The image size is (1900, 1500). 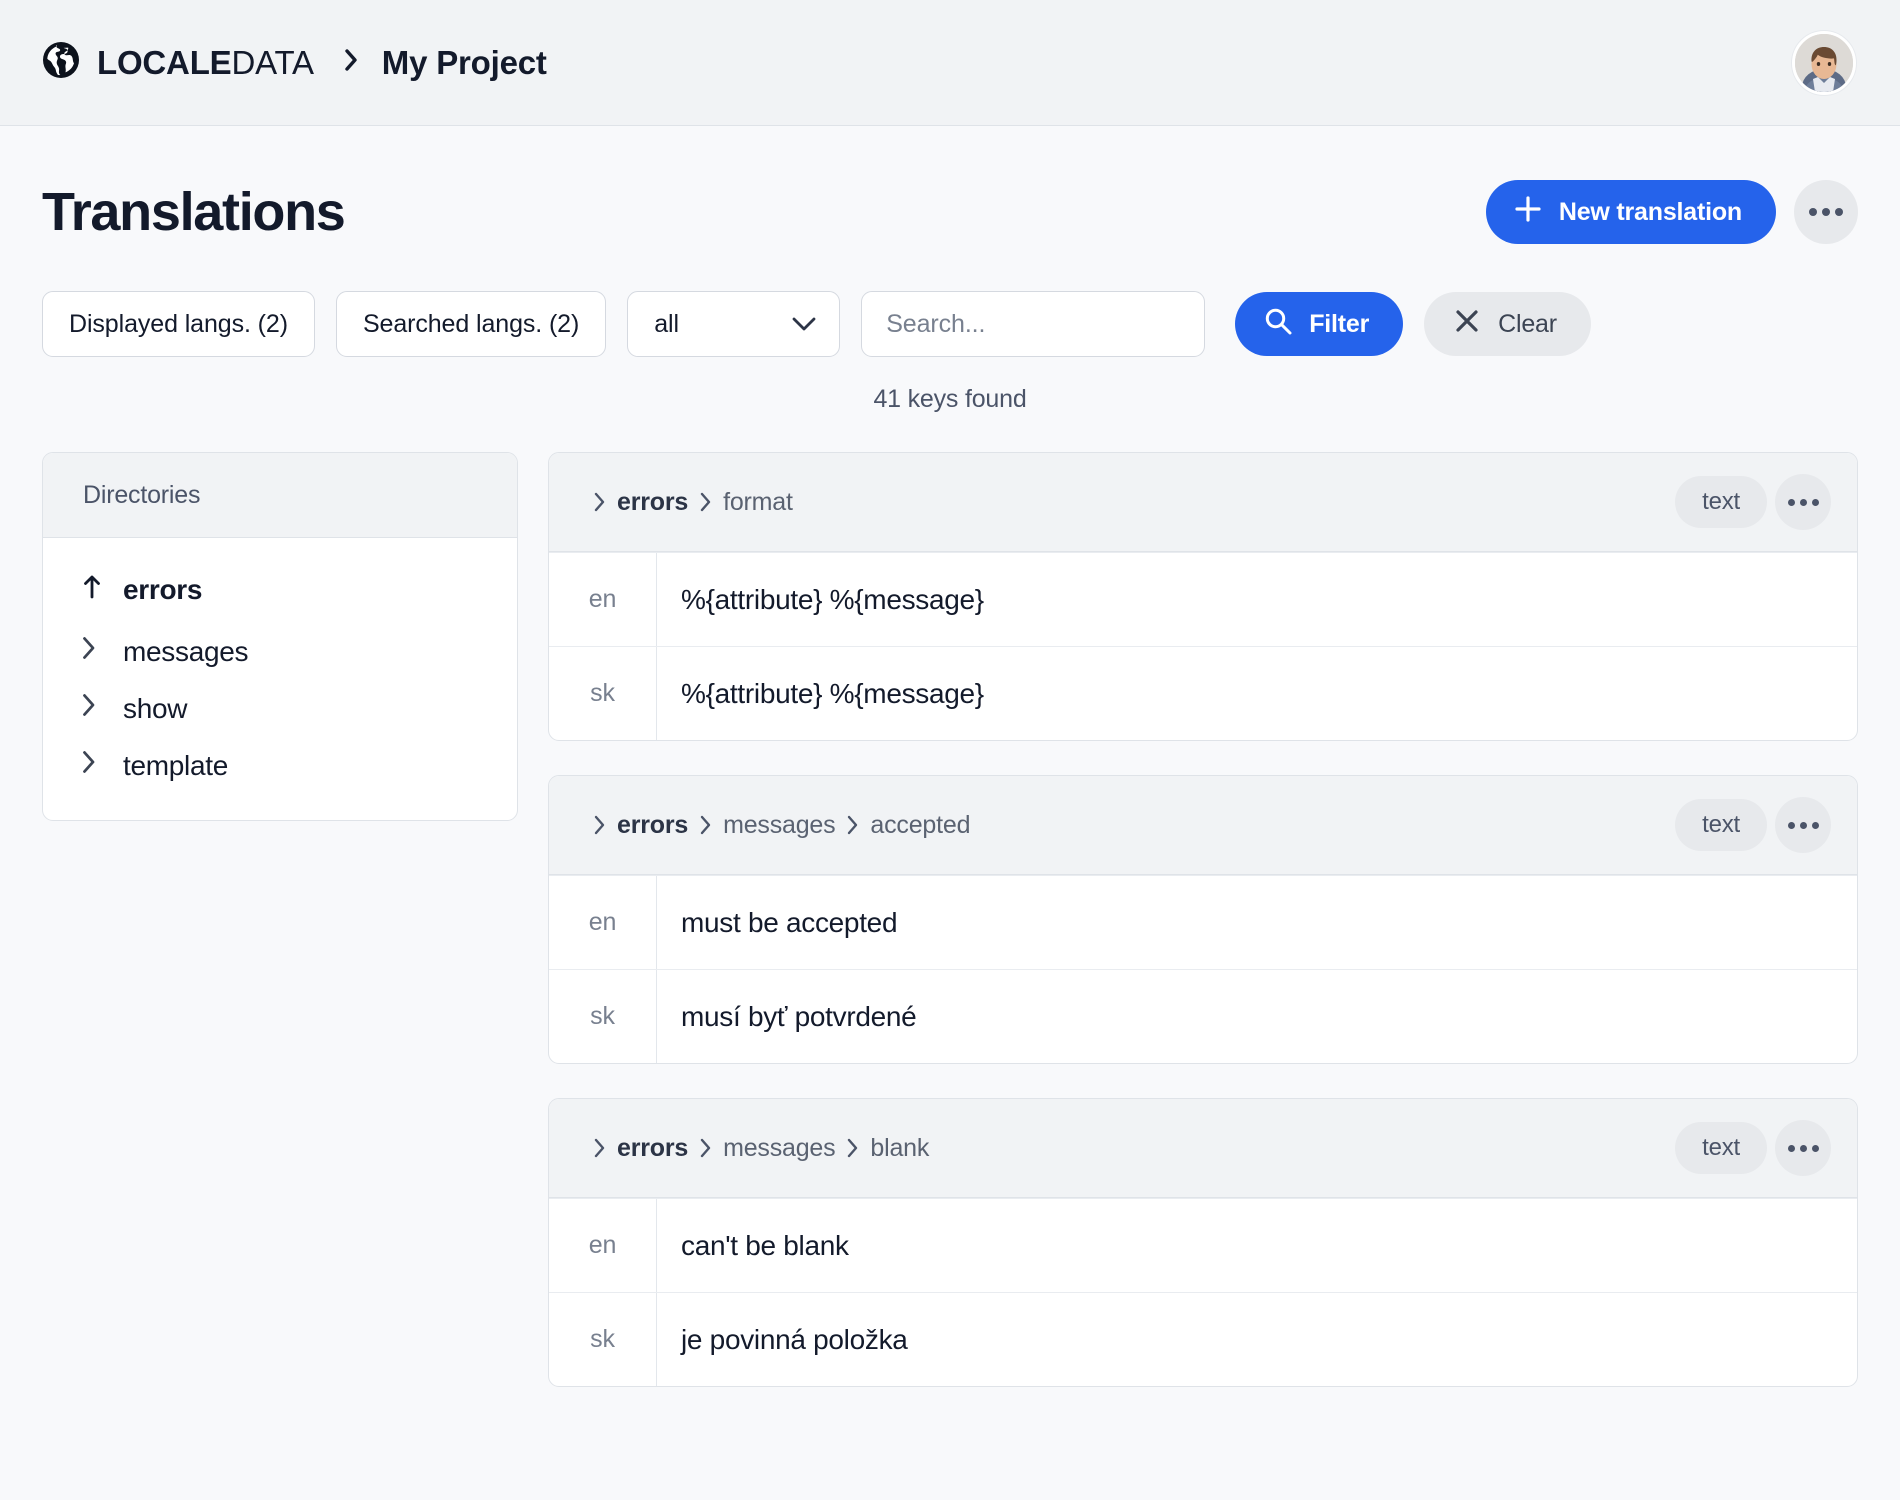 I want to click on breadcrumb-part: format, so click(x=758, y=501).